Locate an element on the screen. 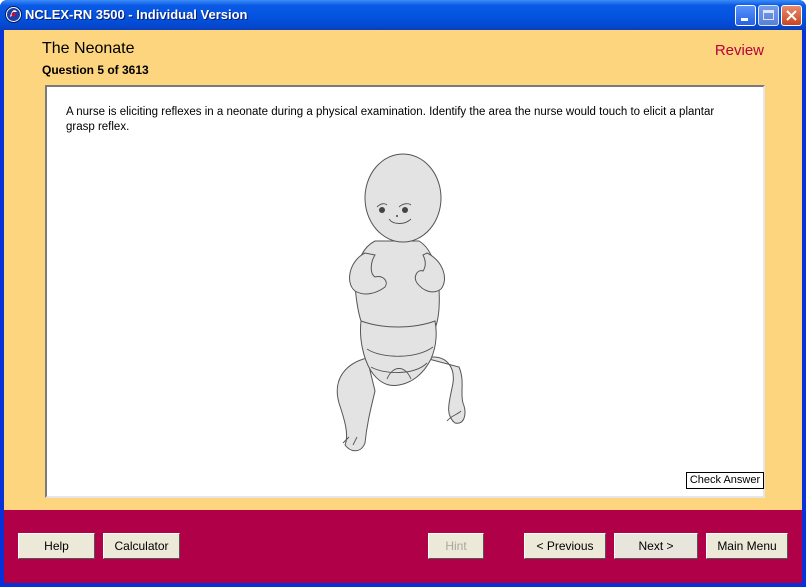 The height and width of the screenshot is (587, 806). right-leg is located at coordinates (445, 390).